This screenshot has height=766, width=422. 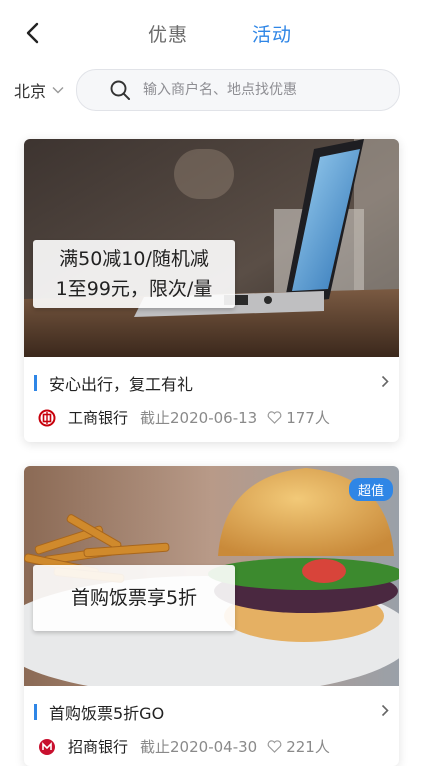 I want to click on top-navigation-bar: 优惠 活动, so click(x=211, y=33).